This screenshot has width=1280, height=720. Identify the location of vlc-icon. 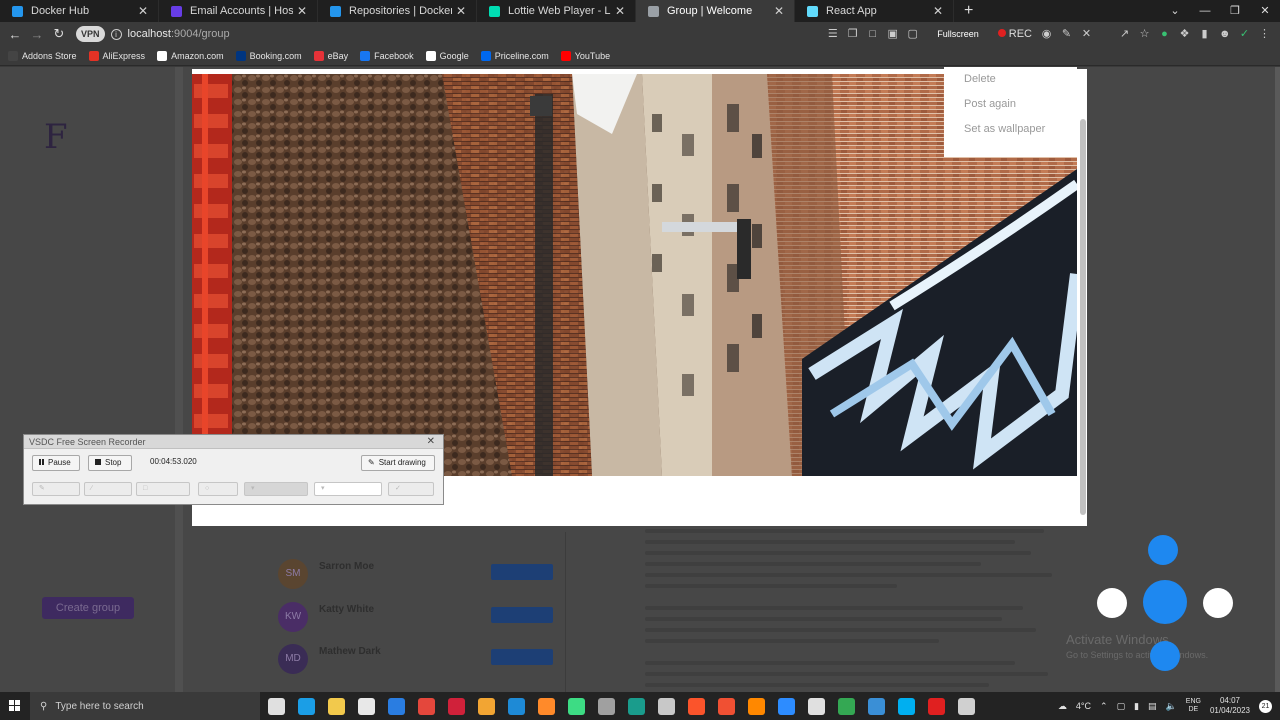
(756, 706).